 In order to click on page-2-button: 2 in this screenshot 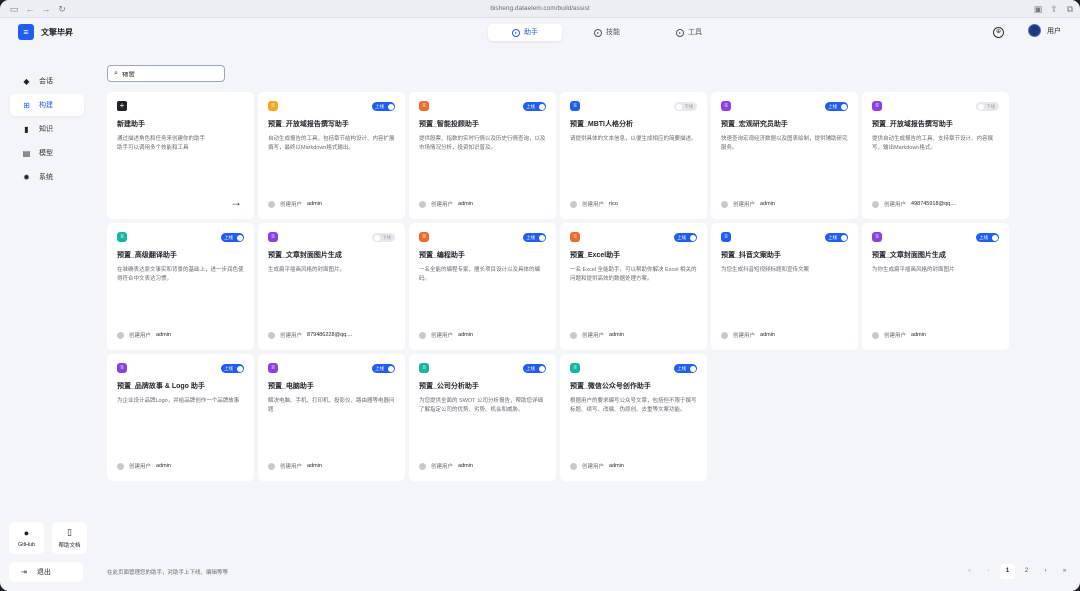, I will do `click(1026, 571)`.